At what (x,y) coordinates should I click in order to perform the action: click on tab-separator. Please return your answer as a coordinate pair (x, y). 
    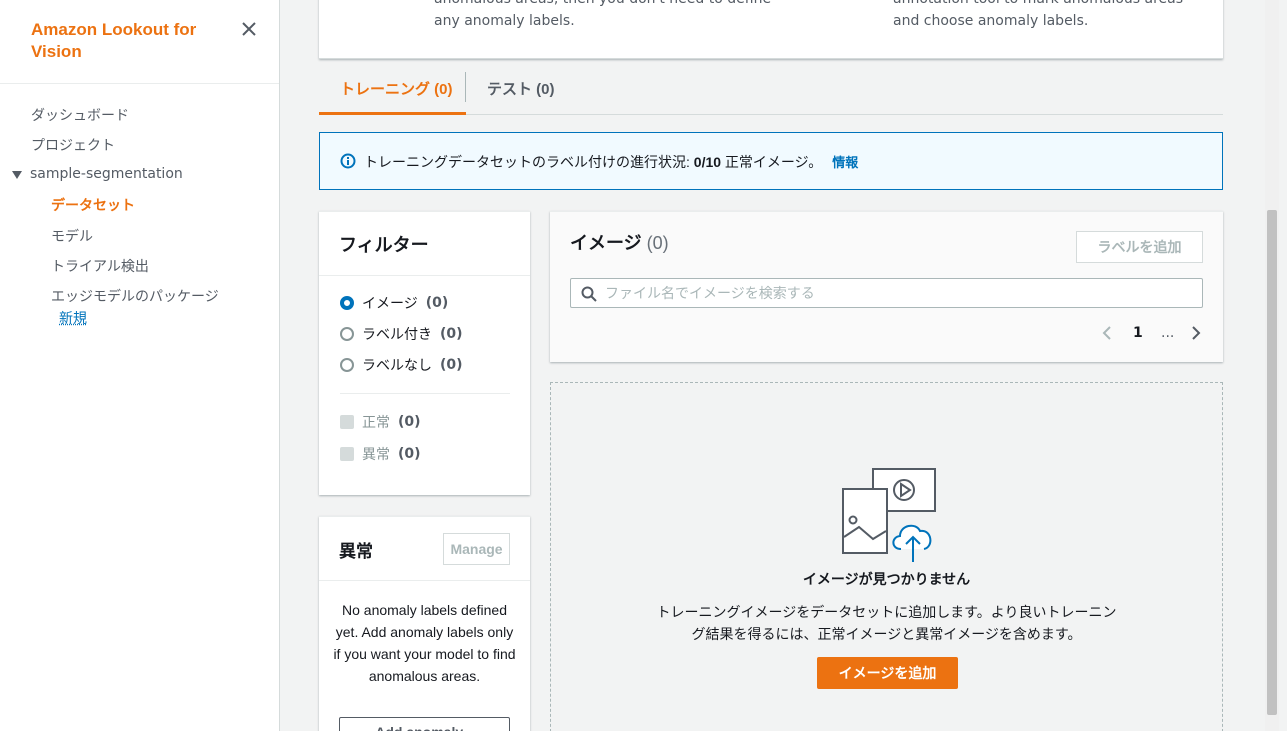
    Looking at the image, I should click on (465, 87).